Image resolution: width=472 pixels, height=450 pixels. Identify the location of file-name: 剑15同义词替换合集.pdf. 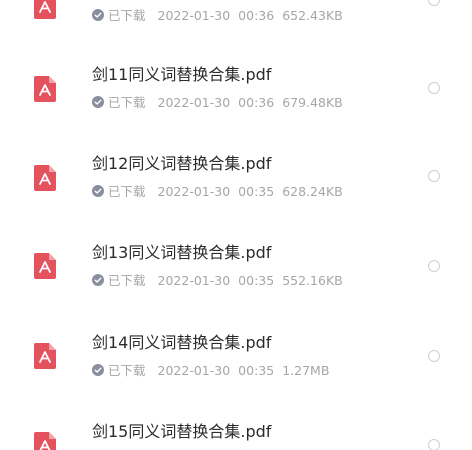
(182, 431).